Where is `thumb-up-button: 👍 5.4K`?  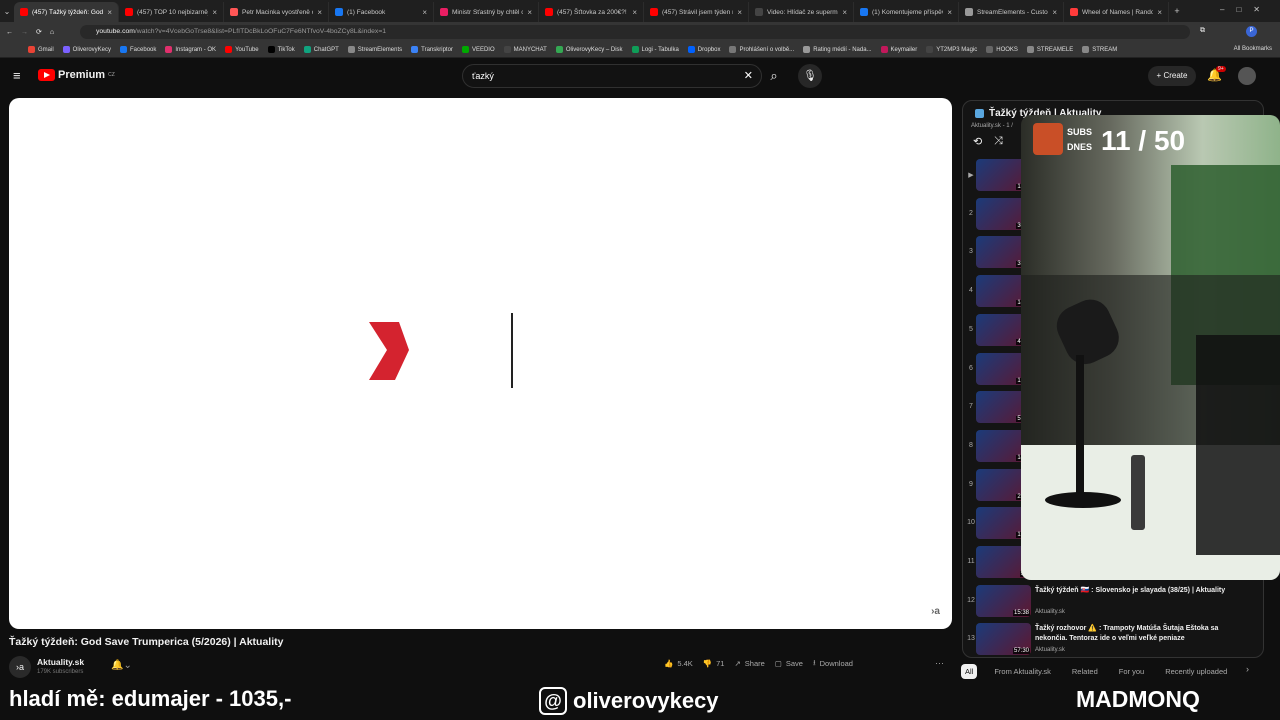 thumb-up-button: 👍 5.4K is located at coordinates (678, 663).